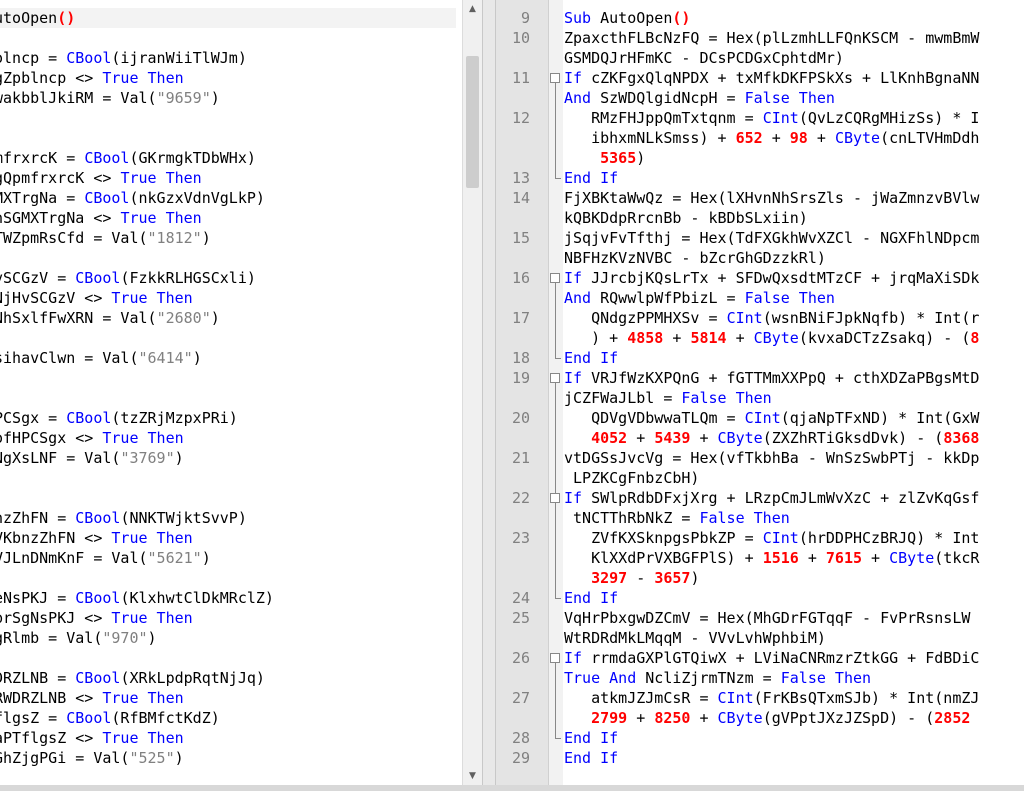 Image resolution: width=1024 pixels, height=791 pixels. I want to click on code-line: PCSgx = CBool(tzZRjMzpxPRi), so click(119, 418).